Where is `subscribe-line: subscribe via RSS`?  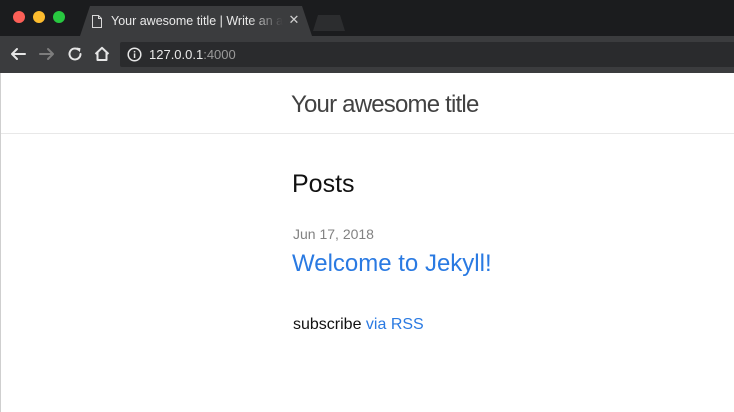 subscribe-line: subscribe via RSS is located at coordinates (358, 325).